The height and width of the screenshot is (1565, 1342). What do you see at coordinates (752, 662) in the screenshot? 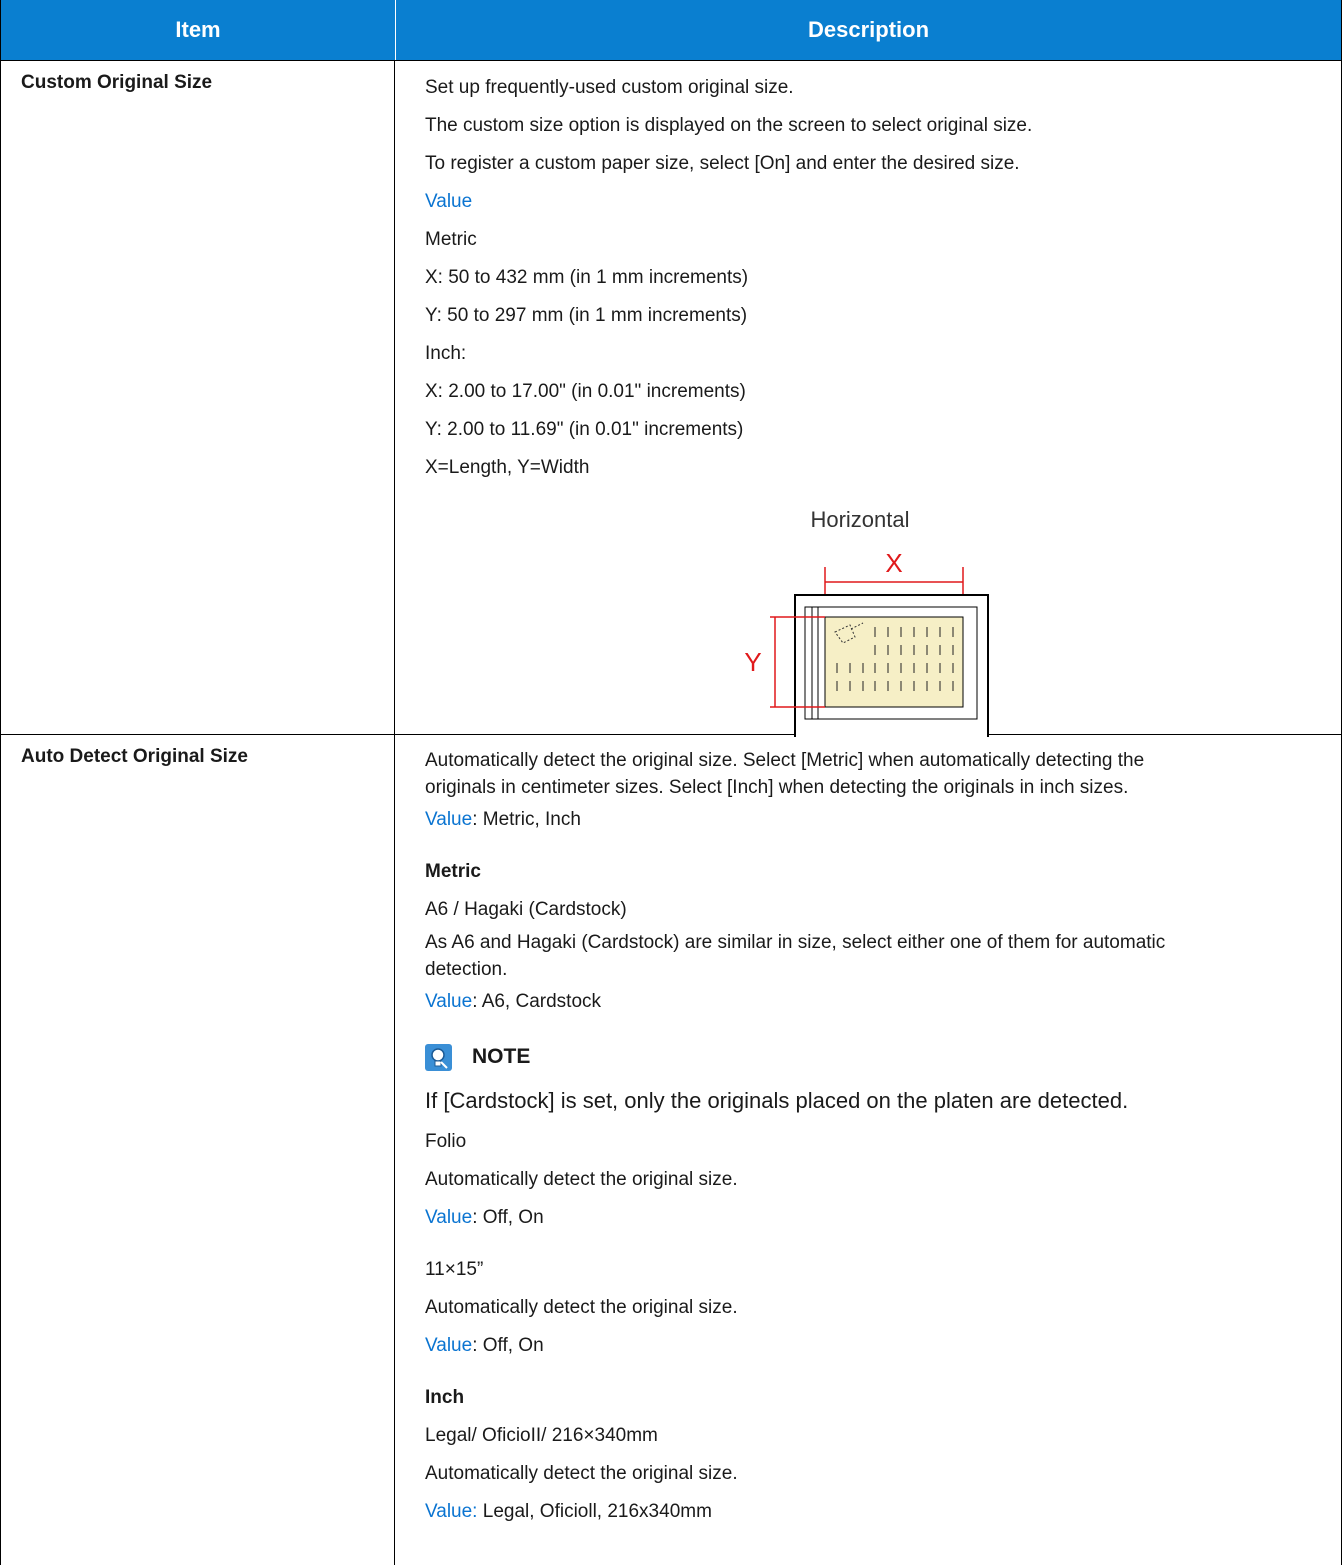
I see `y-label: Y` at bounding box center [752, 662].